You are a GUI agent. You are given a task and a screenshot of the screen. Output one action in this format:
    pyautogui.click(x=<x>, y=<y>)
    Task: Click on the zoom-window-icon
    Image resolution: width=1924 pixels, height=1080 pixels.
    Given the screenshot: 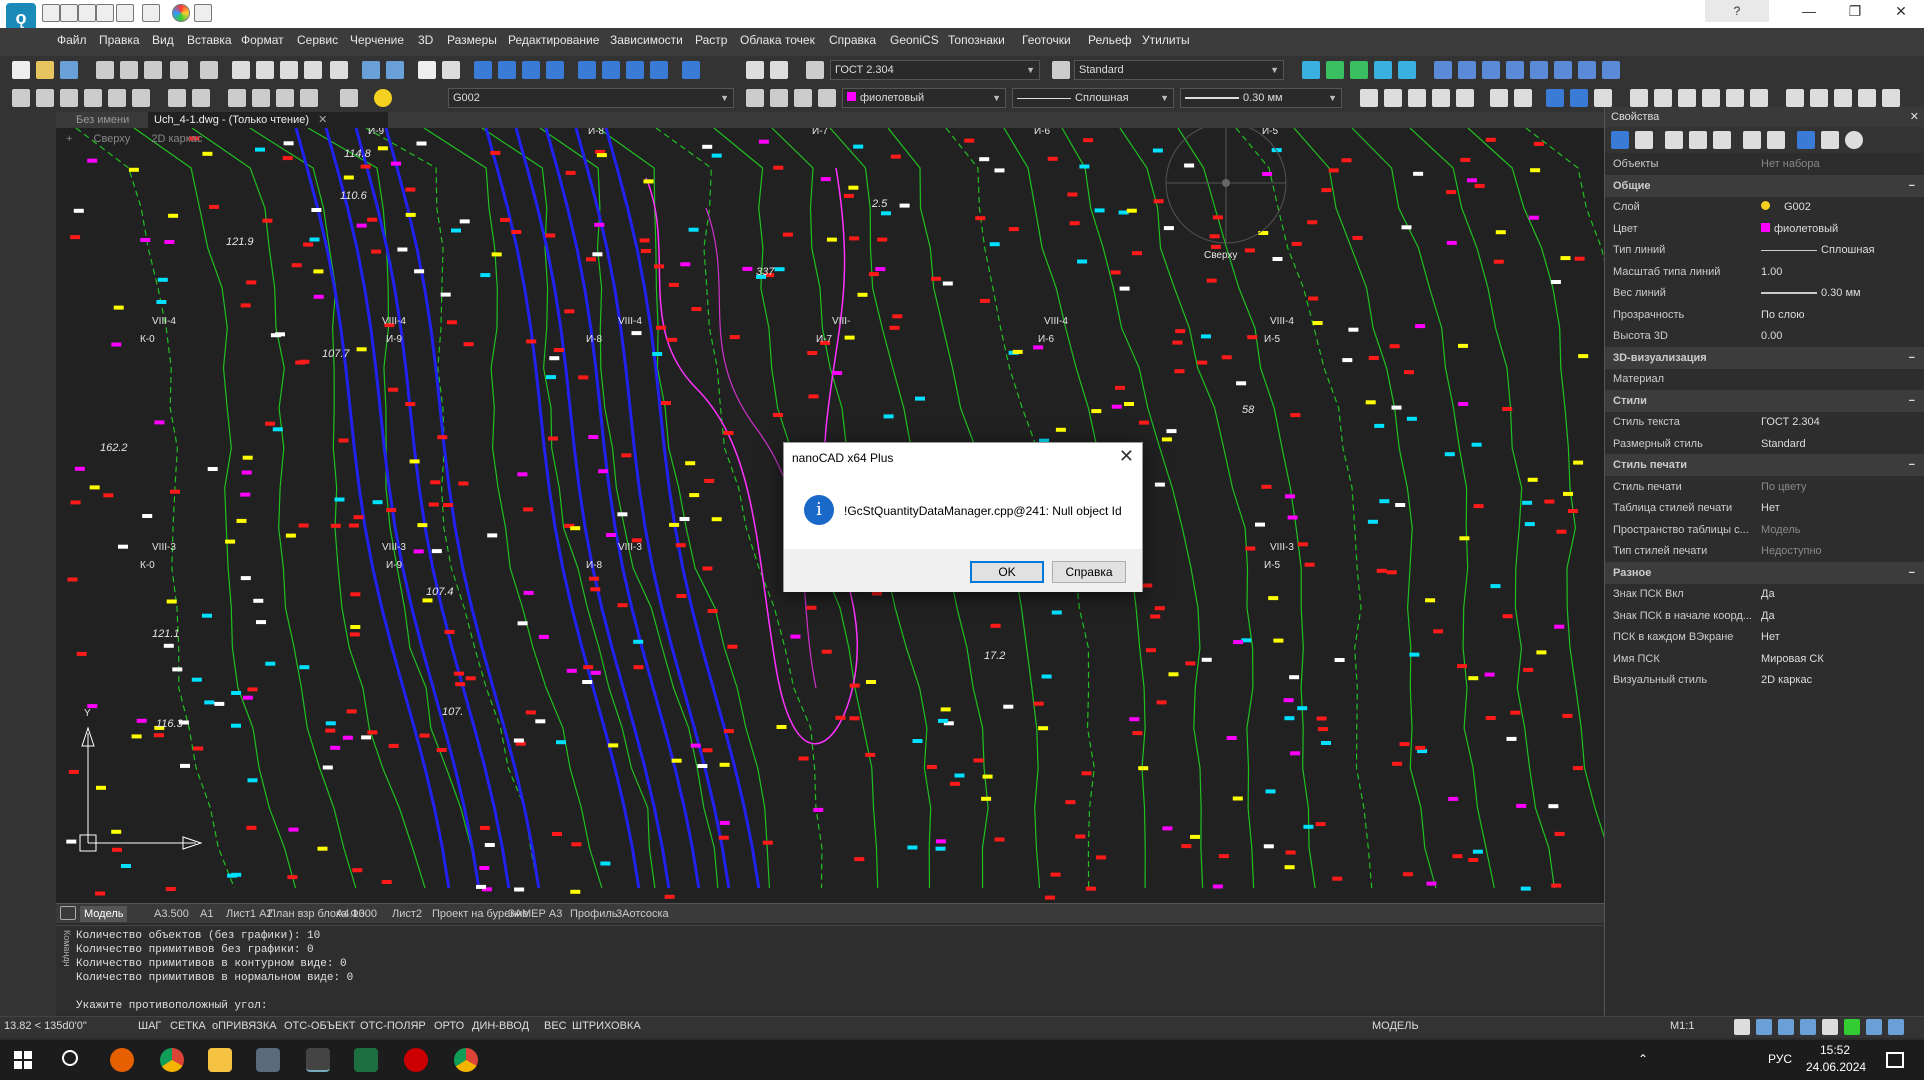 What is the action you would take?
    pyautogui.click(x=483, y=70)
    